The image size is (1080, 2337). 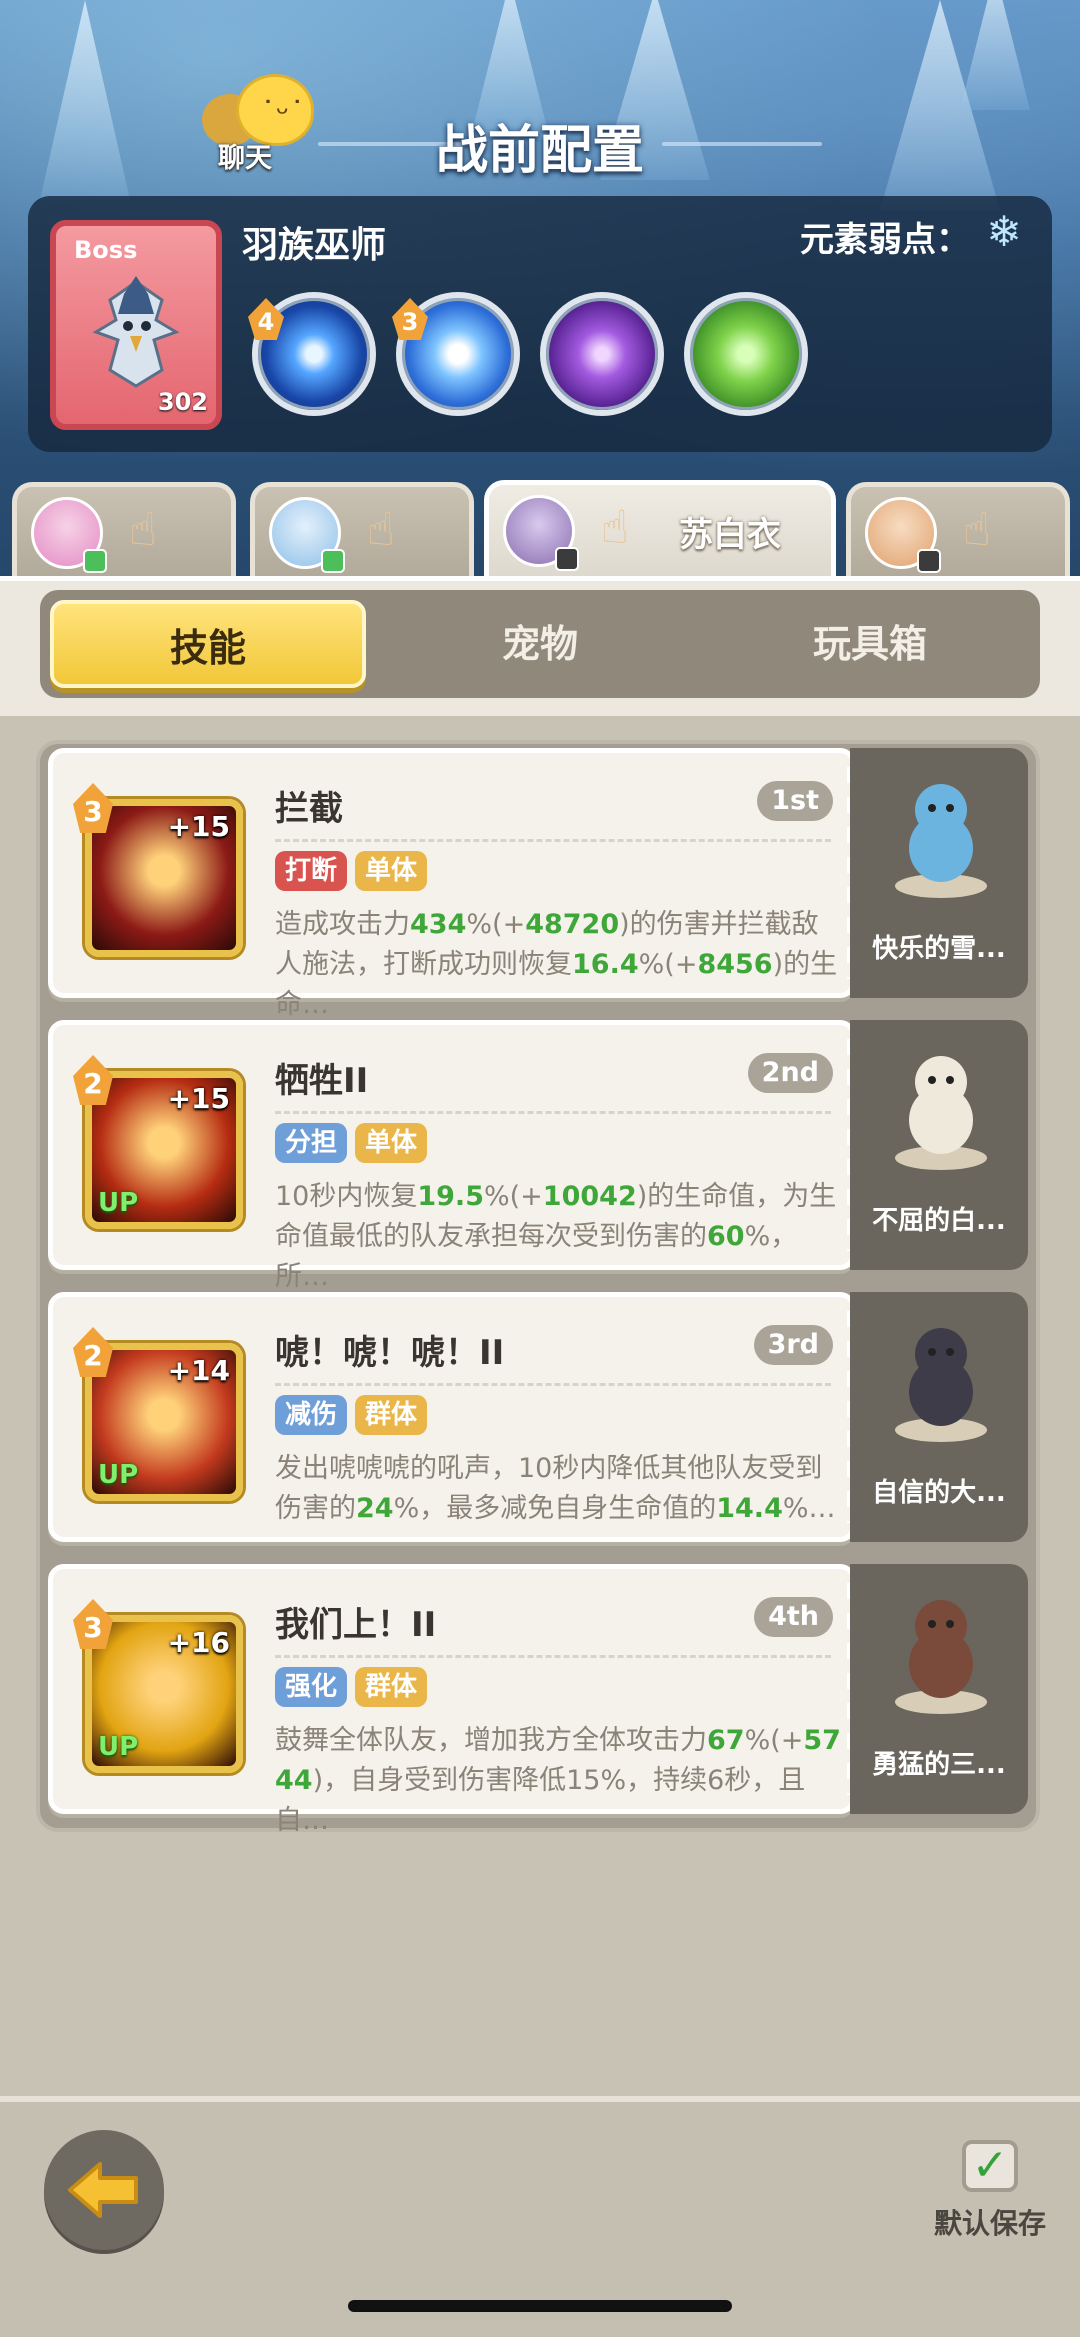 I want to click on boss-name: 羽族巫师, so click(x=314, y=245).